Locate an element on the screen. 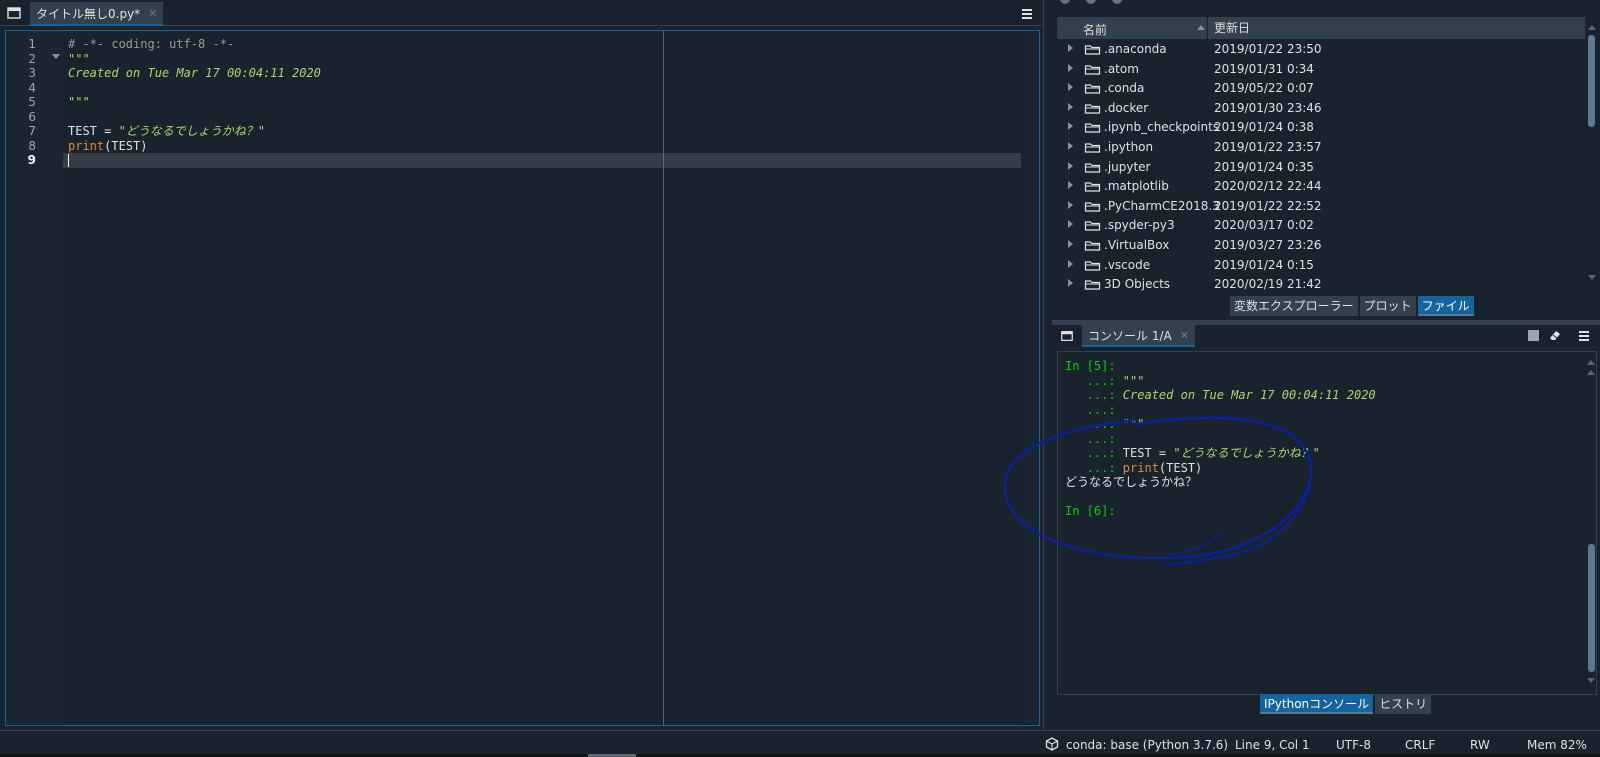  code-line-2: """ is located at coordinates (79, 59).